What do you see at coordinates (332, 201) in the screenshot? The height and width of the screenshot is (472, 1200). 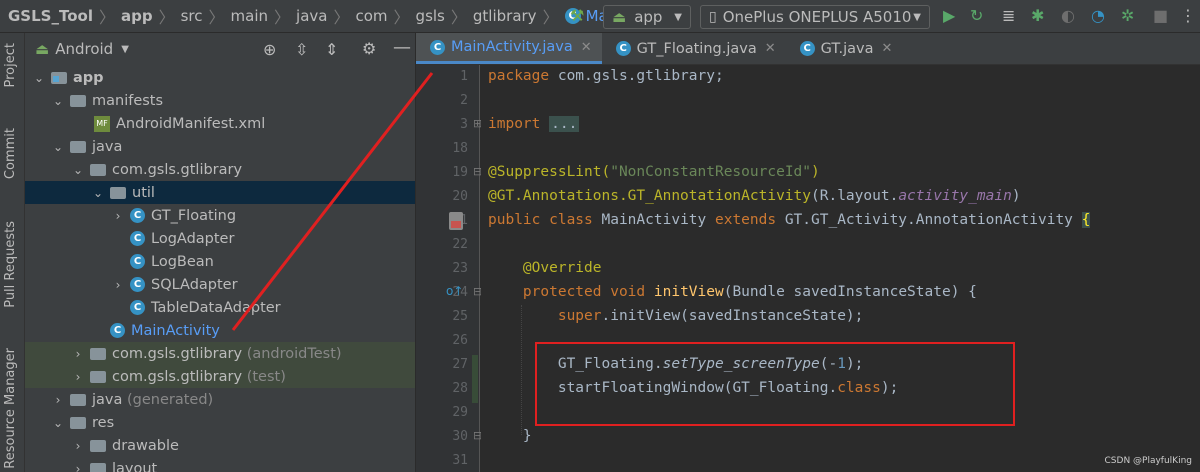 I see `annotation-arrow` at bounding box center [332, 201].